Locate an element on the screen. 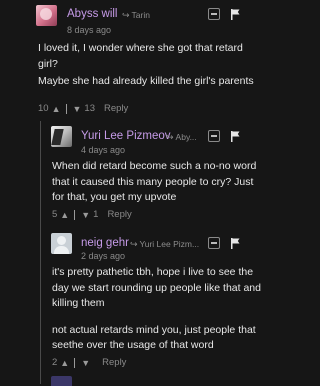 Image resolution: width=320 pixels, height=386 pixels. comment-author: neig gehr is located at coordinates (105, 243).